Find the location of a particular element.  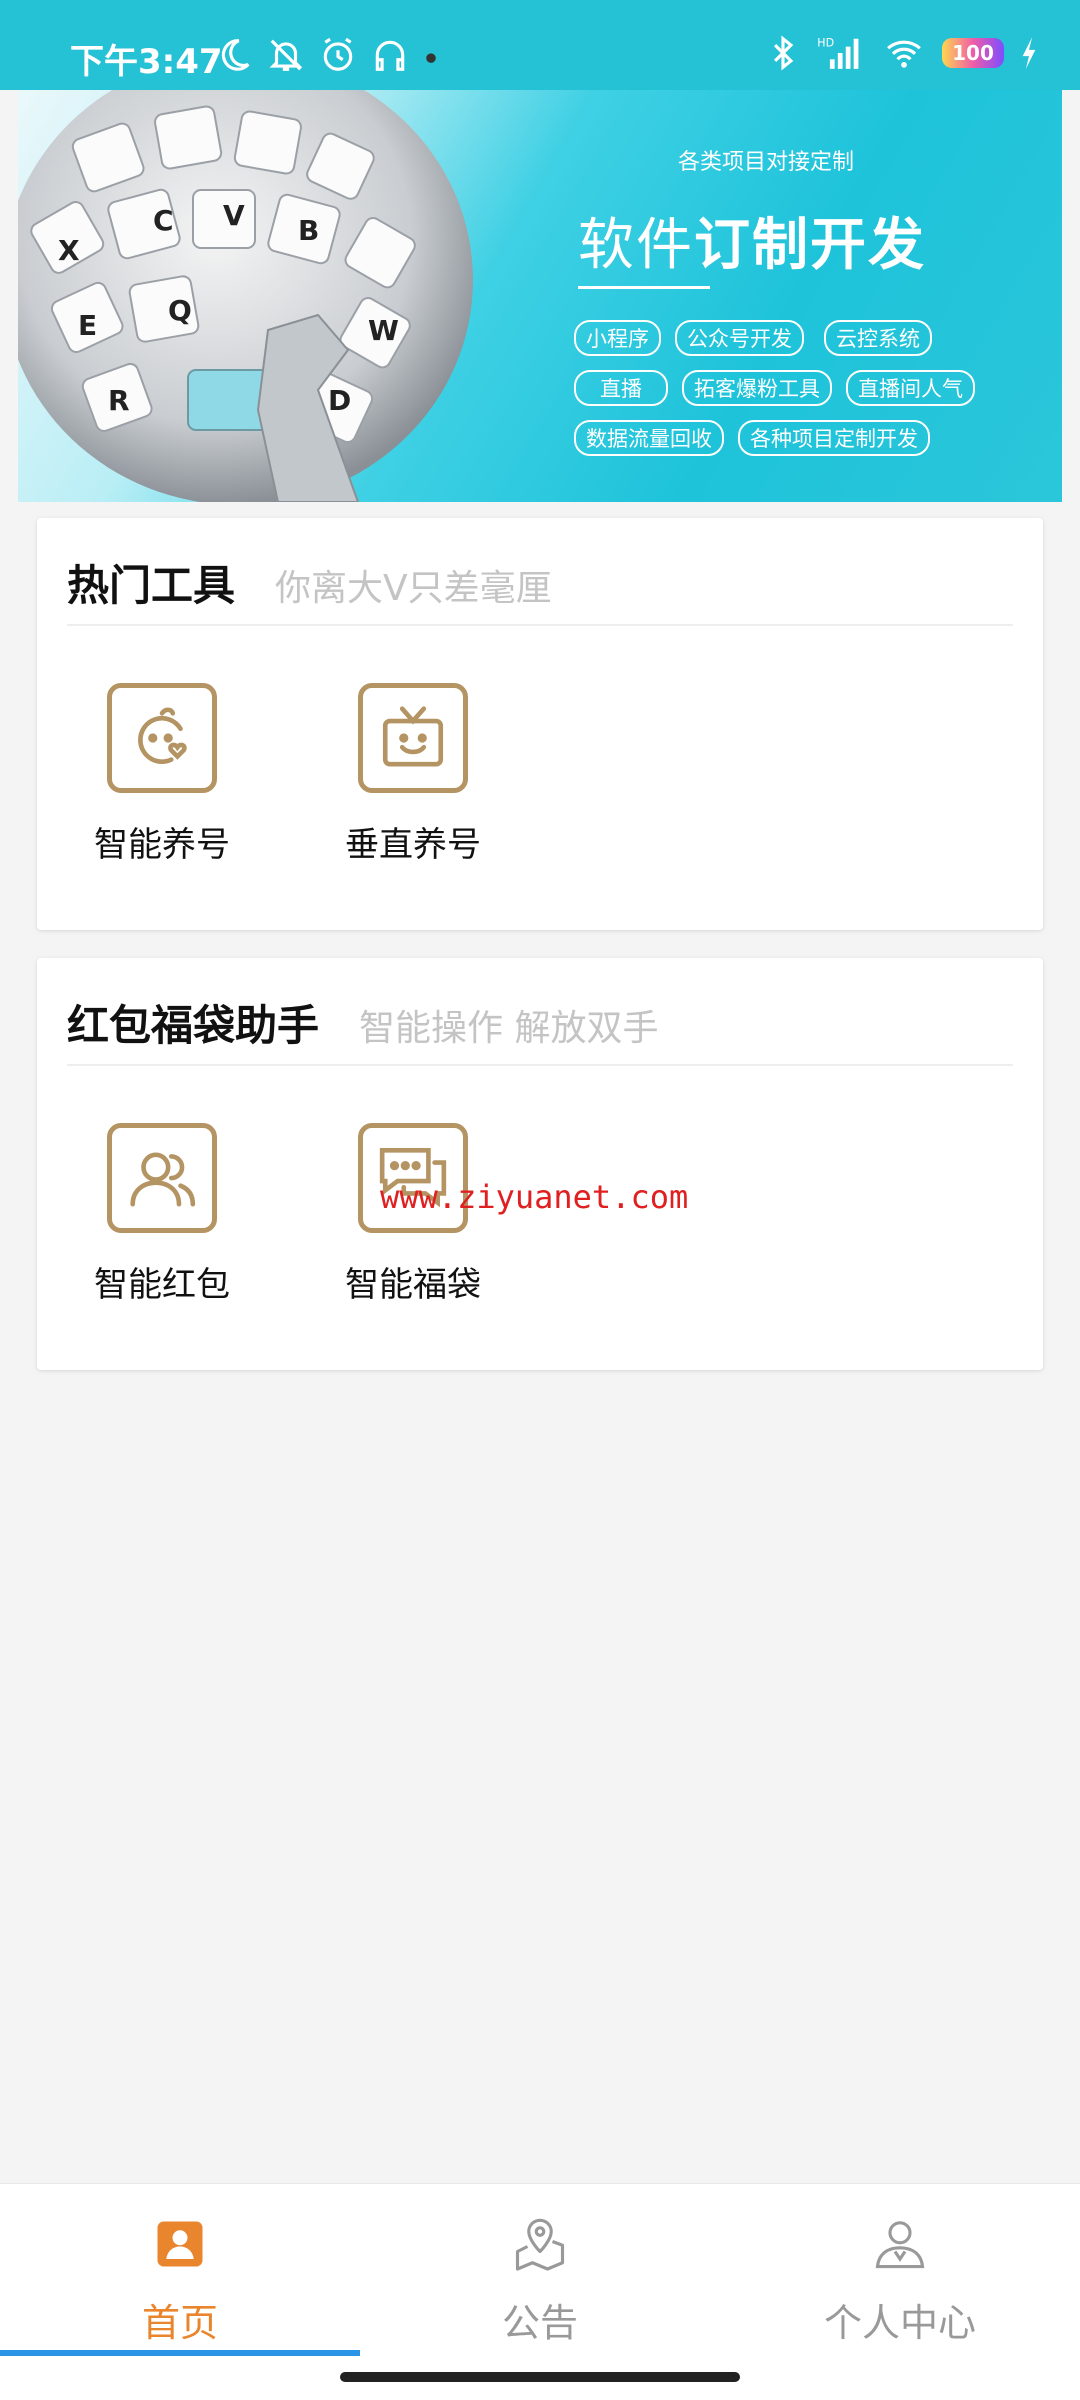

bell-off-icon is located at coordinates (286, 55).